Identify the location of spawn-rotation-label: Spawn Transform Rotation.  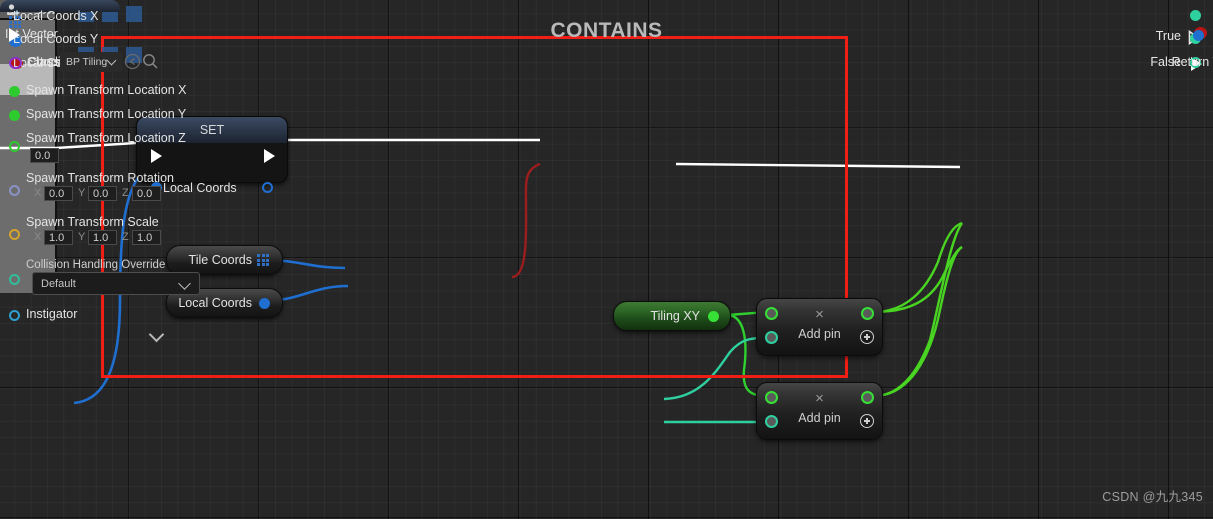
(100, 178).